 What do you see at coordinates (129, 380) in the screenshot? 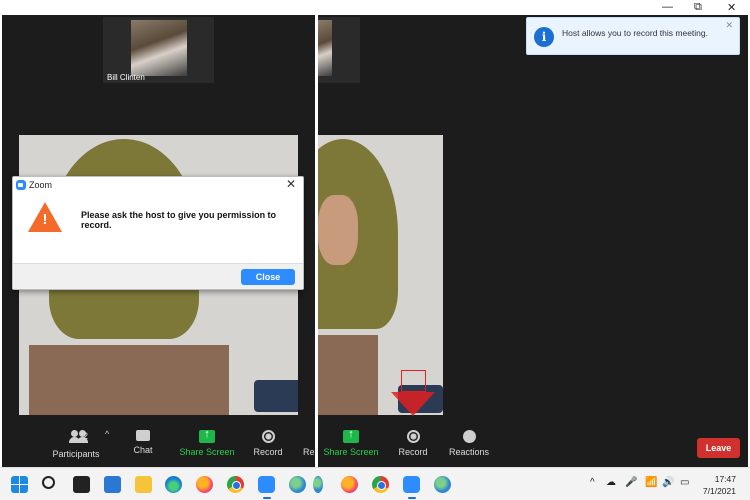
I see `video-jacket` at bounding box center [129, 380].